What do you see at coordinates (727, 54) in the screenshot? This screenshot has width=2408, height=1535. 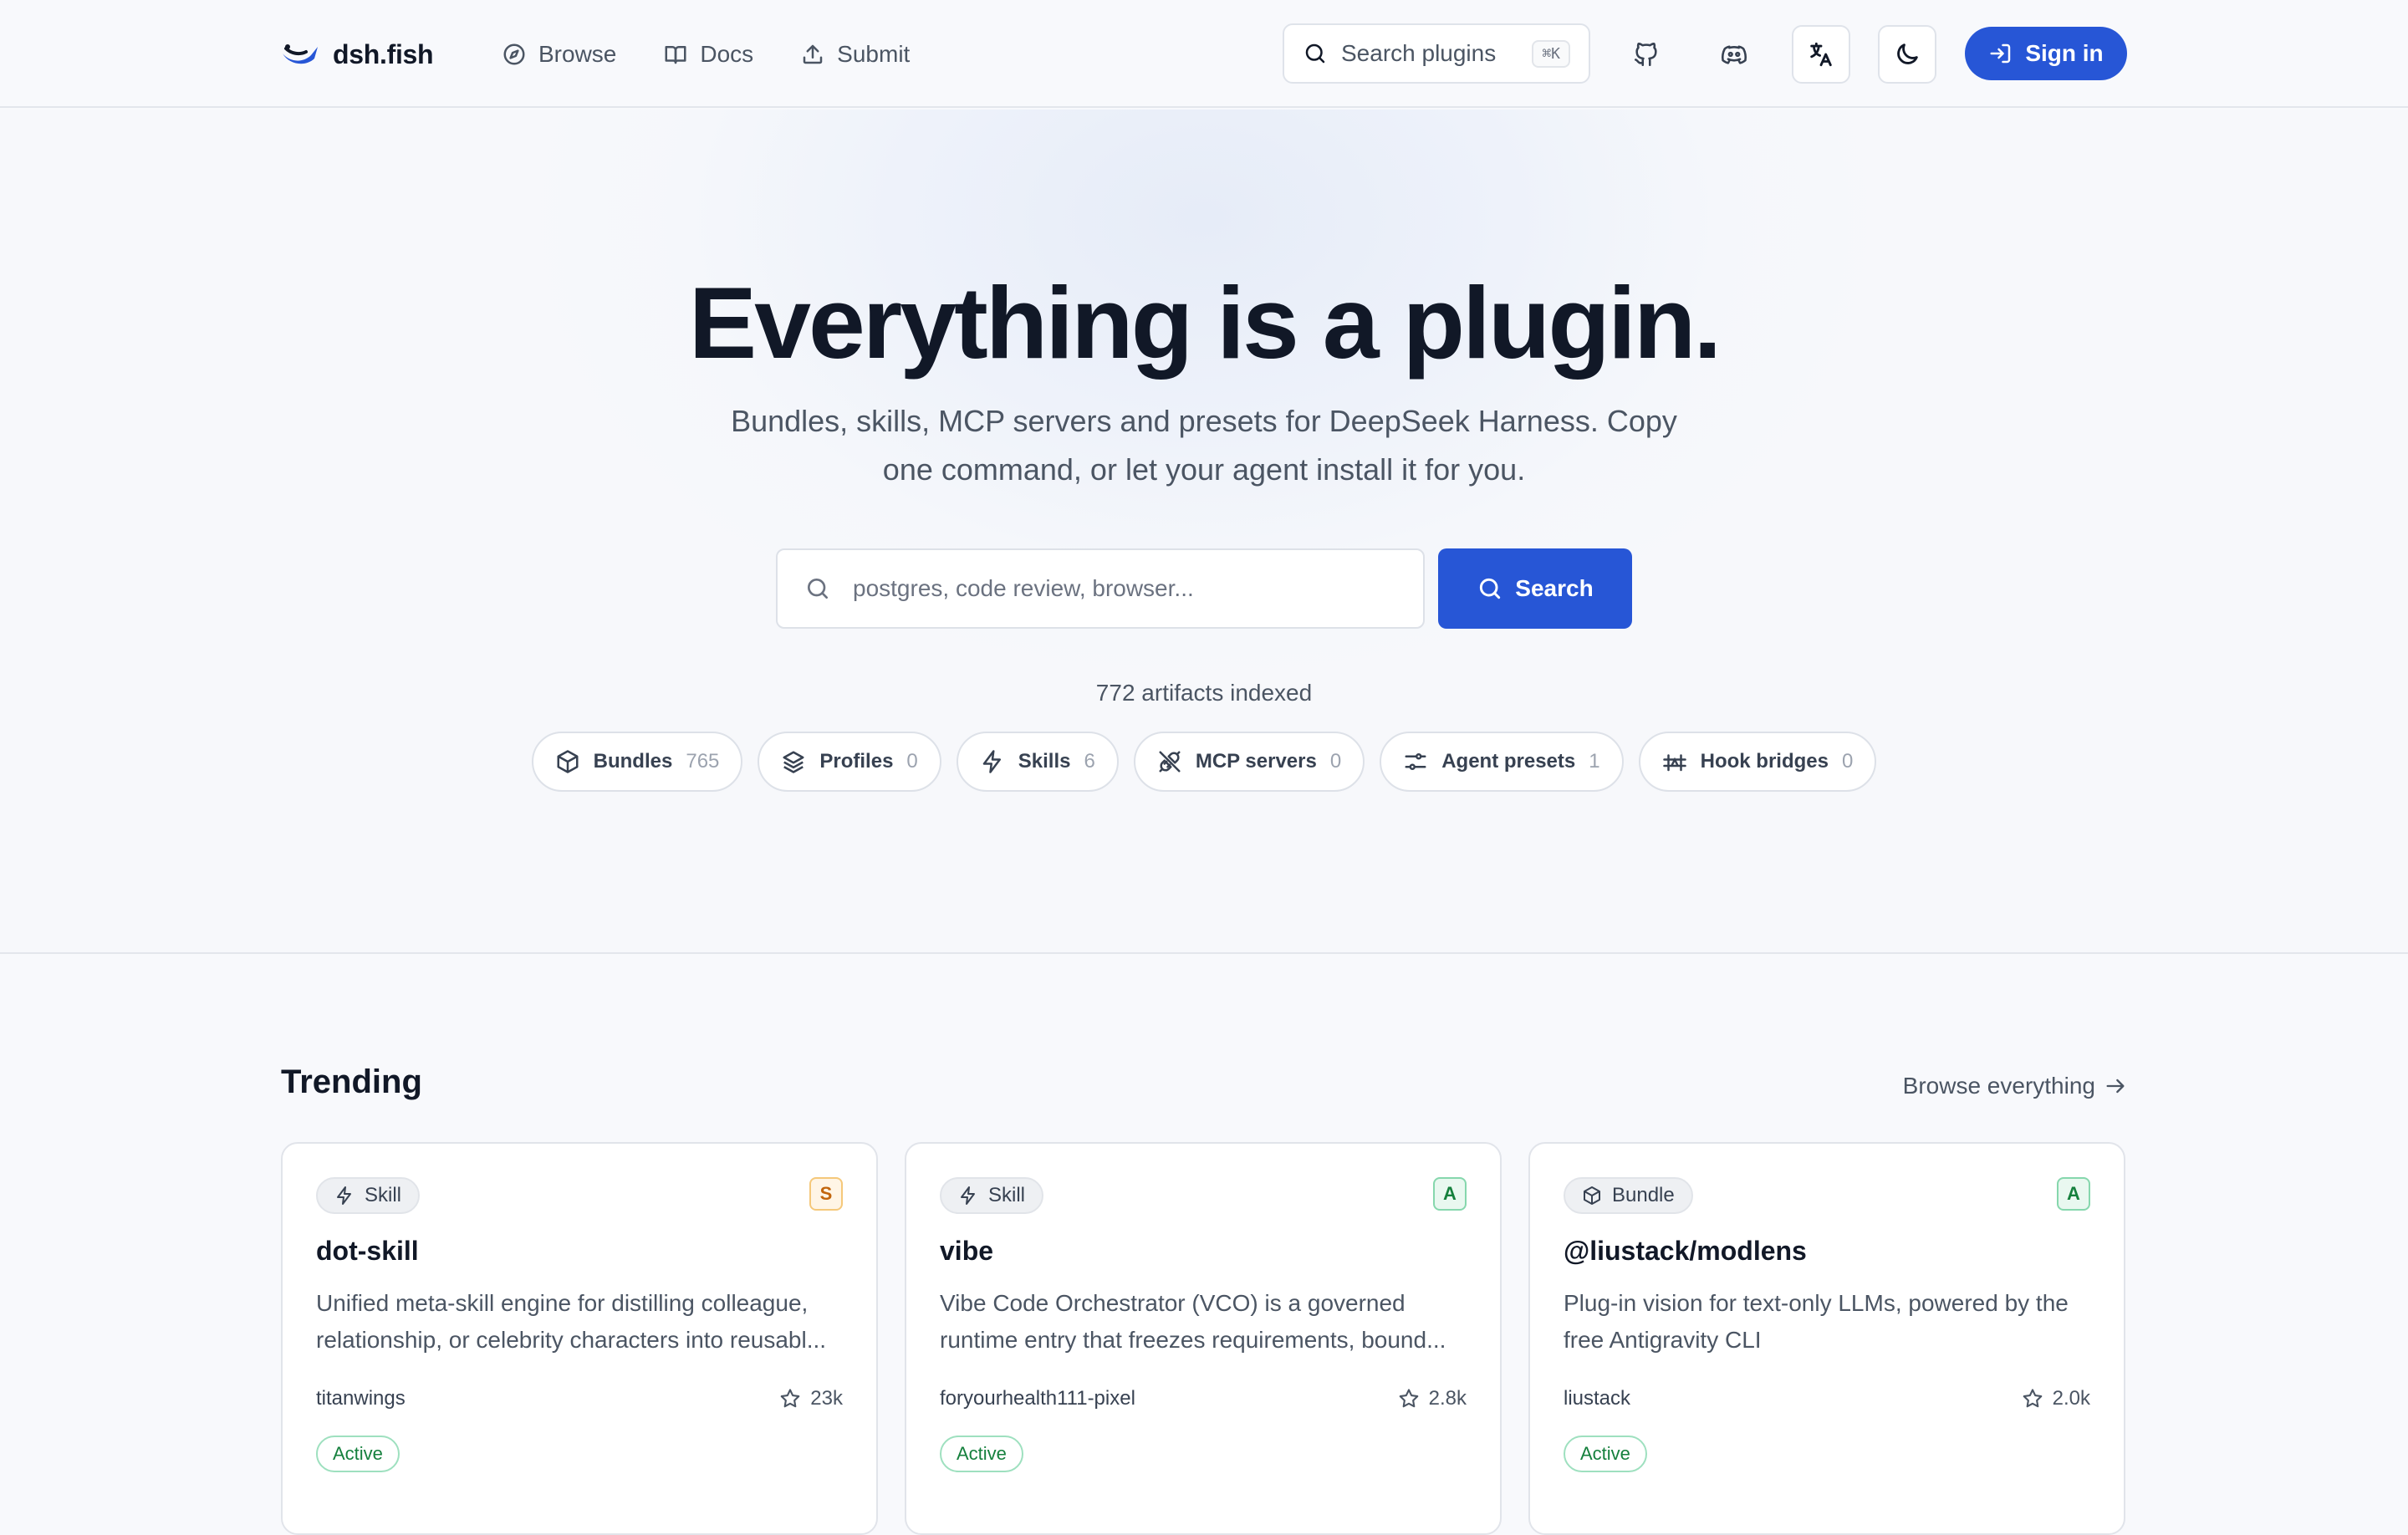 I see `nav-docs-label: Docs` at bounding box center [727, 54].